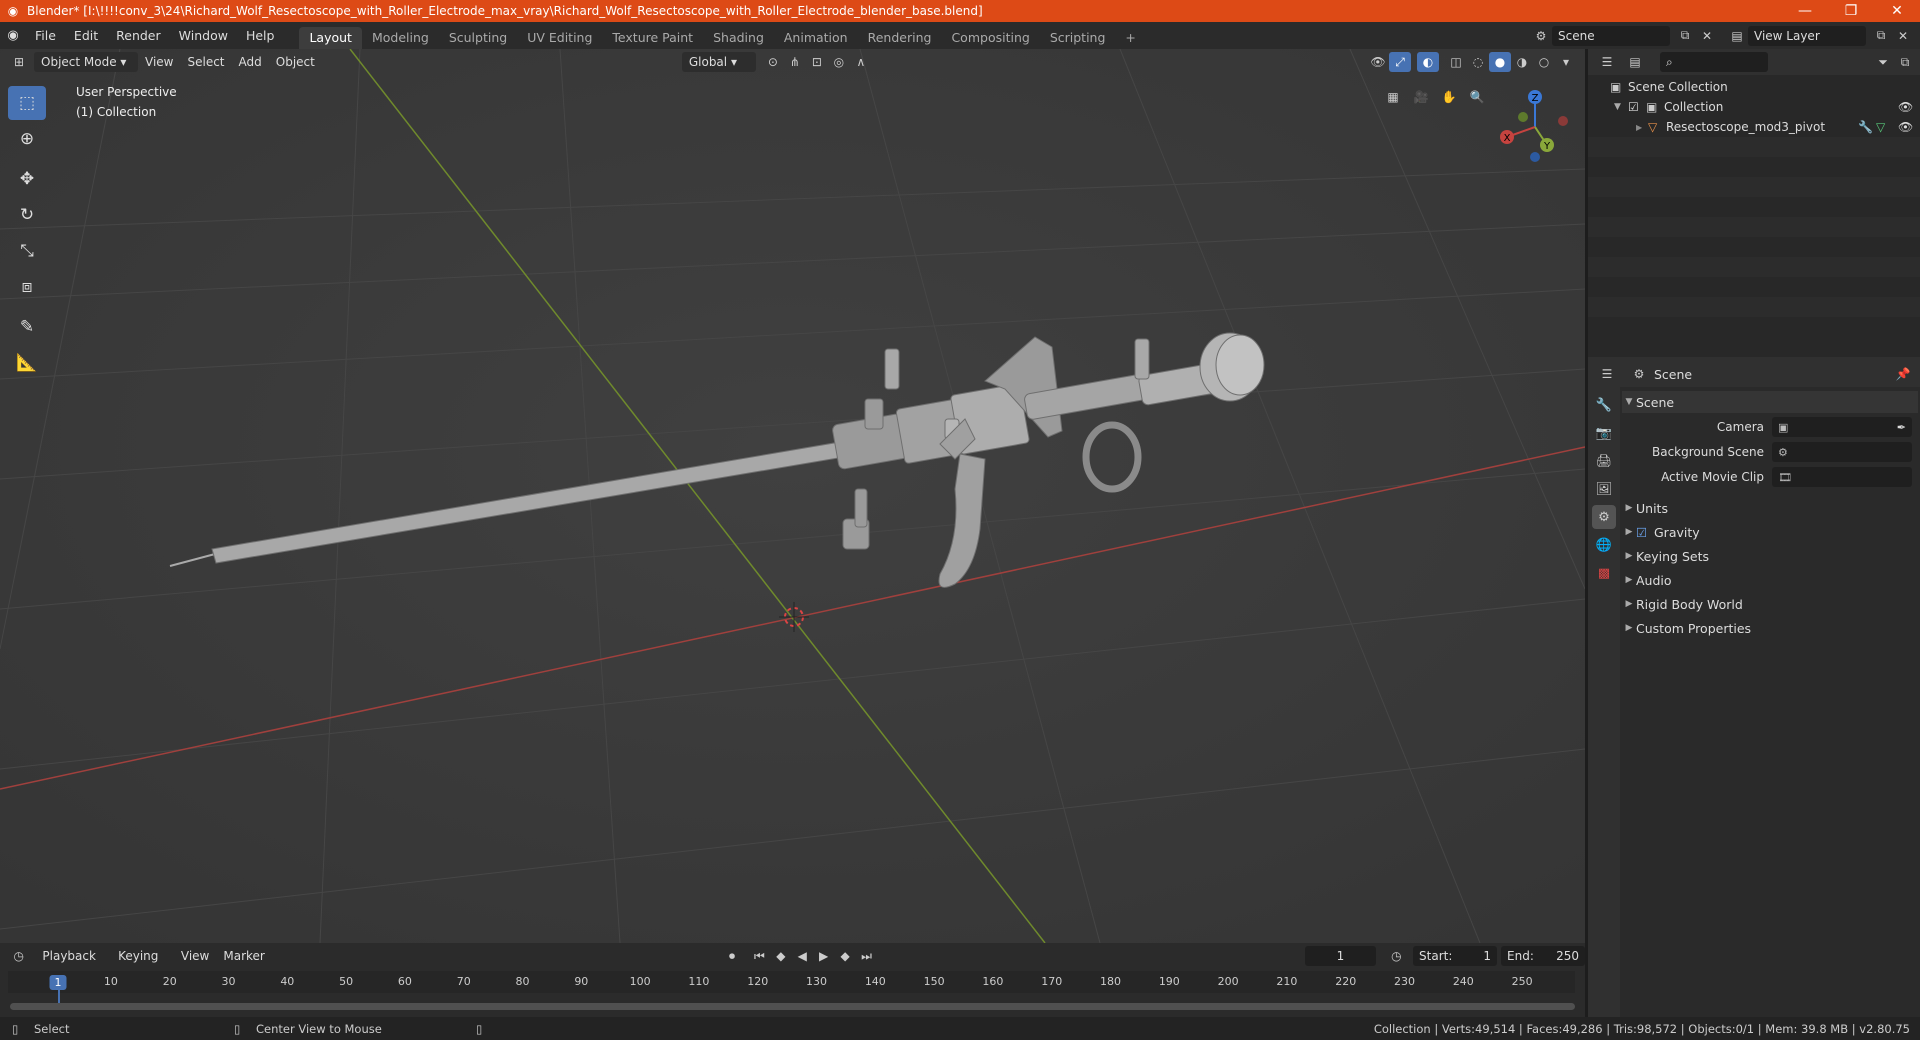  What do you see at coordinates (773, 62) in the screenshot?
I see `pivot-icon: ⊙` at bounding box center [773, 62].